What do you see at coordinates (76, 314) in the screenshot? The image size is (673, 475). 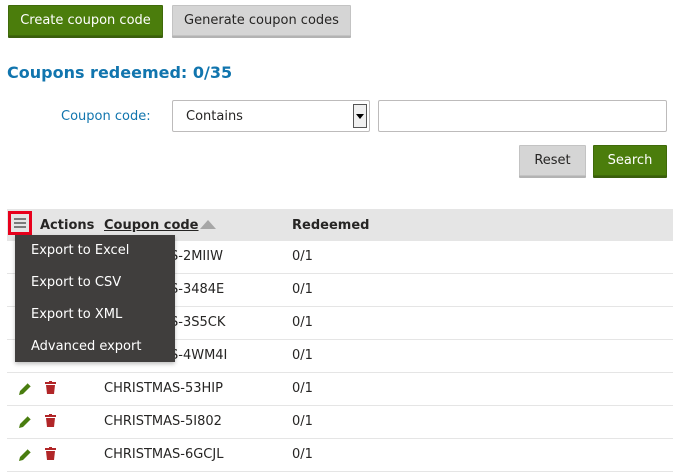 I see `export-to-xml-item: Export to XML` at bounding box center [76, 314].